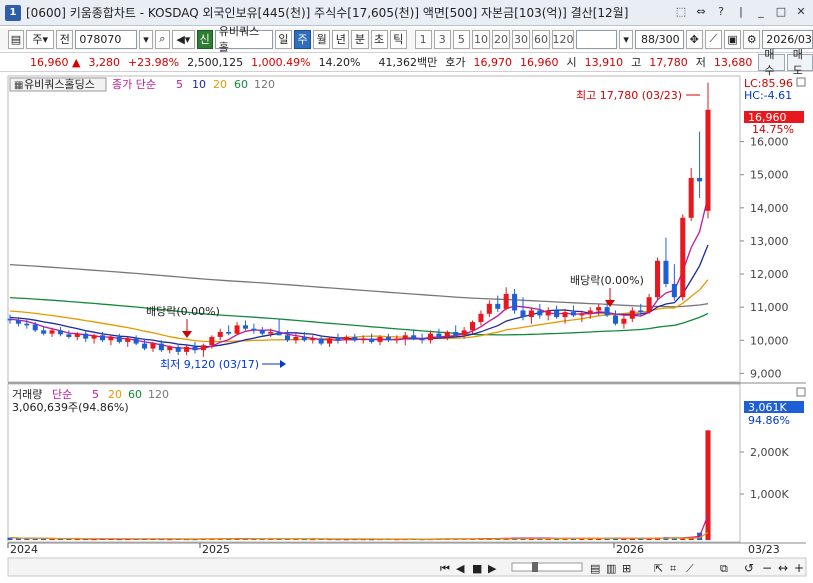 The height and width of the screenshot is (583, 813). I want to click on nav-first-icon: ⏮, so click(445, 568).